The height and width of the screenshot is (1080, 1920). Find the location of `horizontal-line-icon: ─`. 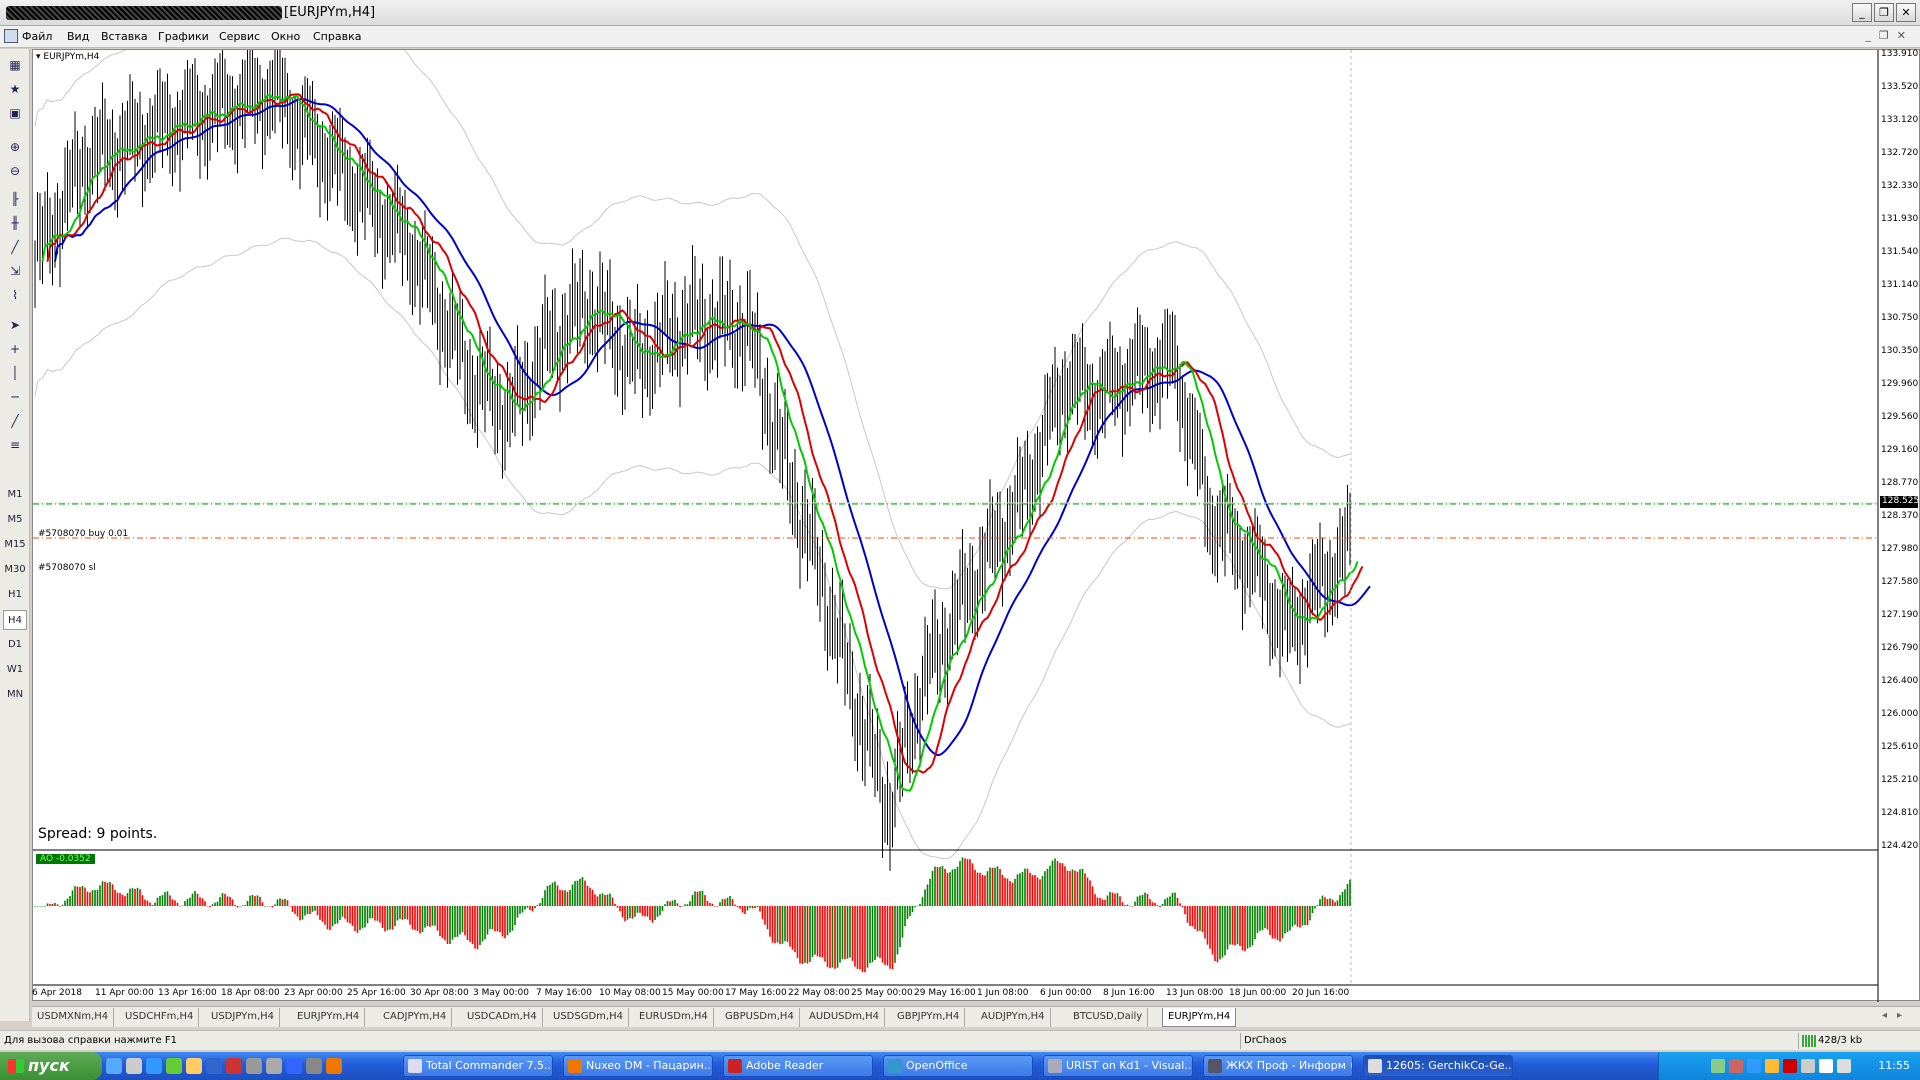

horizontal-line-icon: ─ is located at coordinates (15, 397).